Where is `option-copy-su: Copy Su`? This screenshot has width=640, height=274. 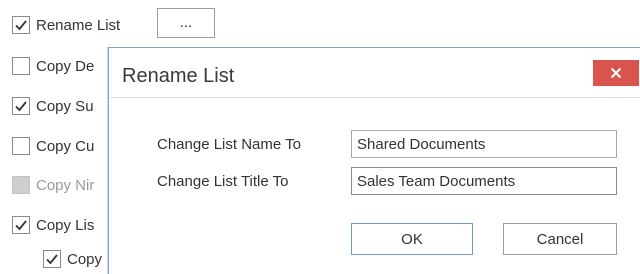
option-copy-su: Copy Su is located at coordinates (53, 106).